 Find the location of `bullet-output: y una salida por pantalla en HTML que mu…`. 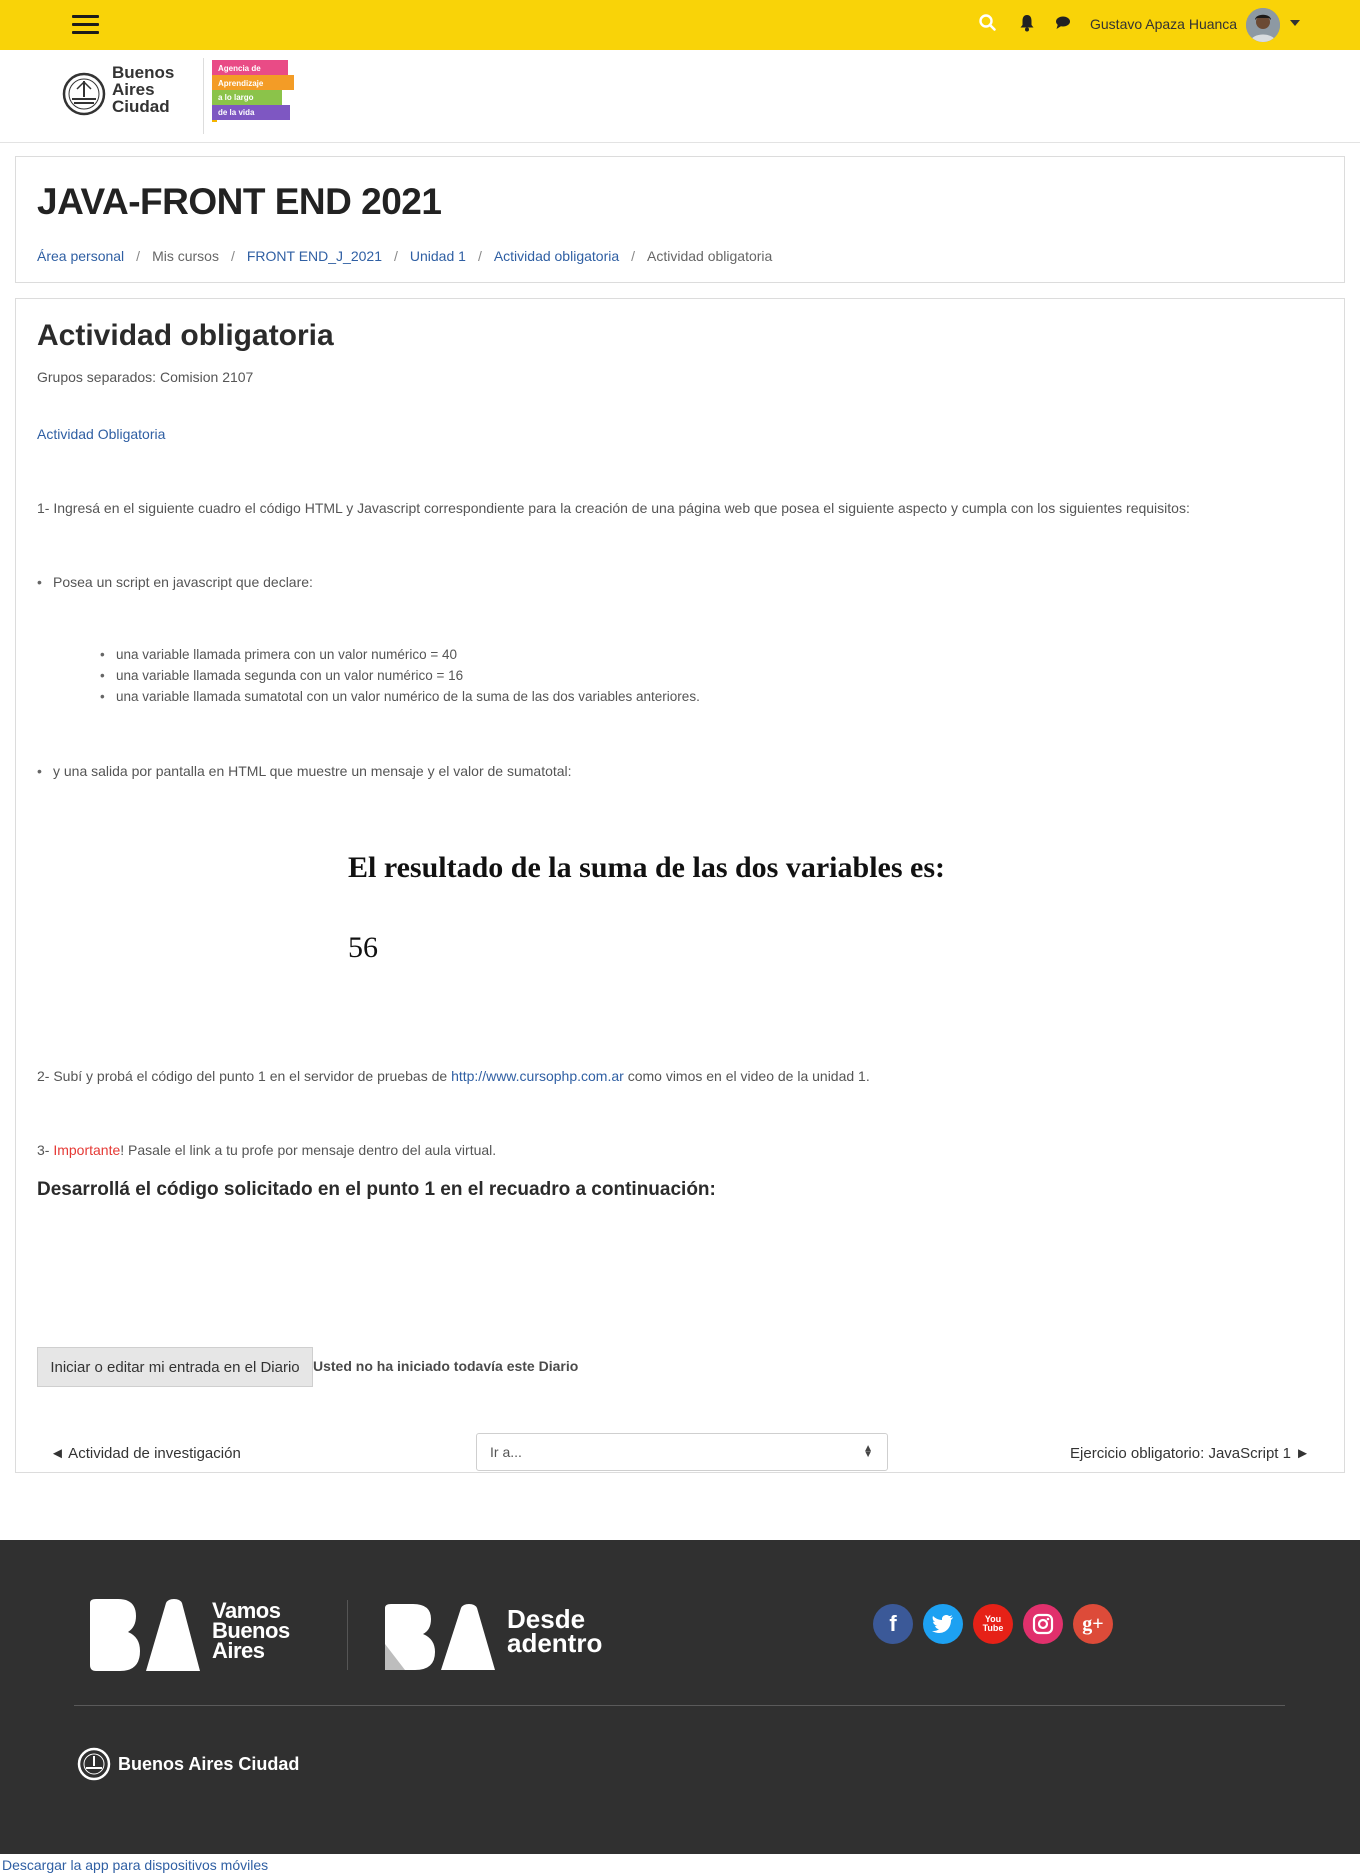

bullet-output: y una salida por pantalla en HTML que mu… is located at coordinates (304, 771).